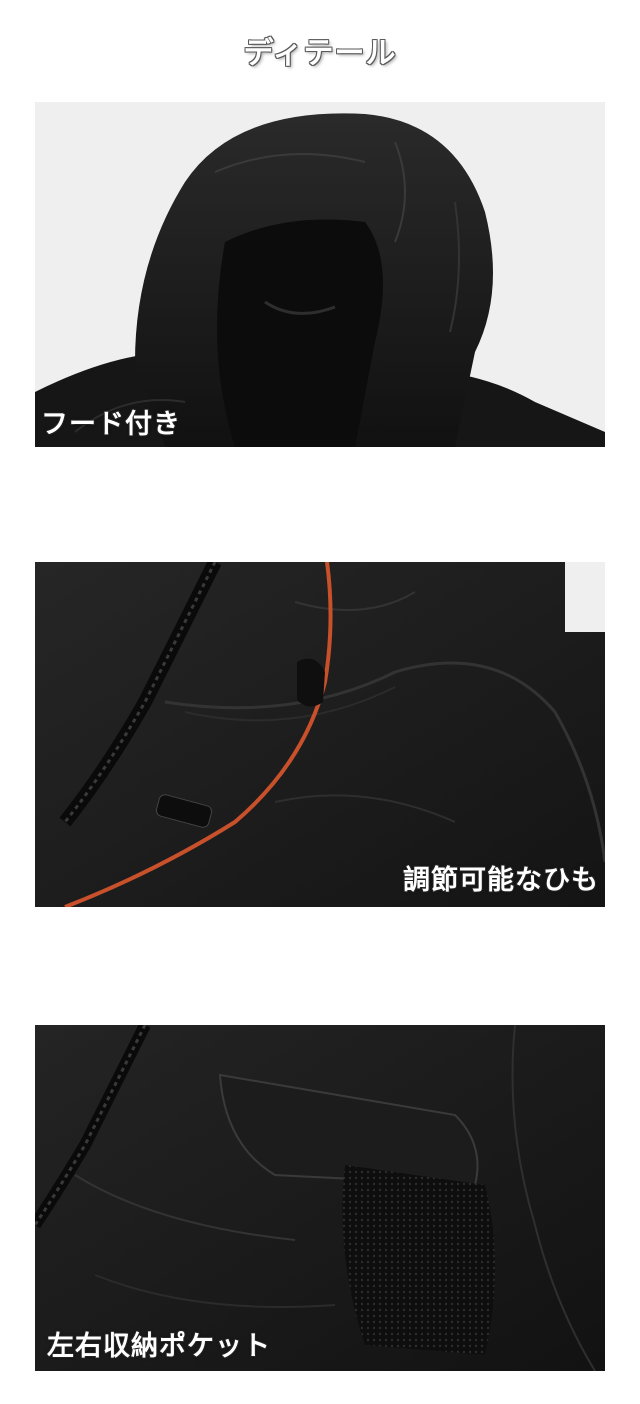 The width and height of the screenshot is (640, 1404). I want to click on page-title: ディテール, so click(320, 53).